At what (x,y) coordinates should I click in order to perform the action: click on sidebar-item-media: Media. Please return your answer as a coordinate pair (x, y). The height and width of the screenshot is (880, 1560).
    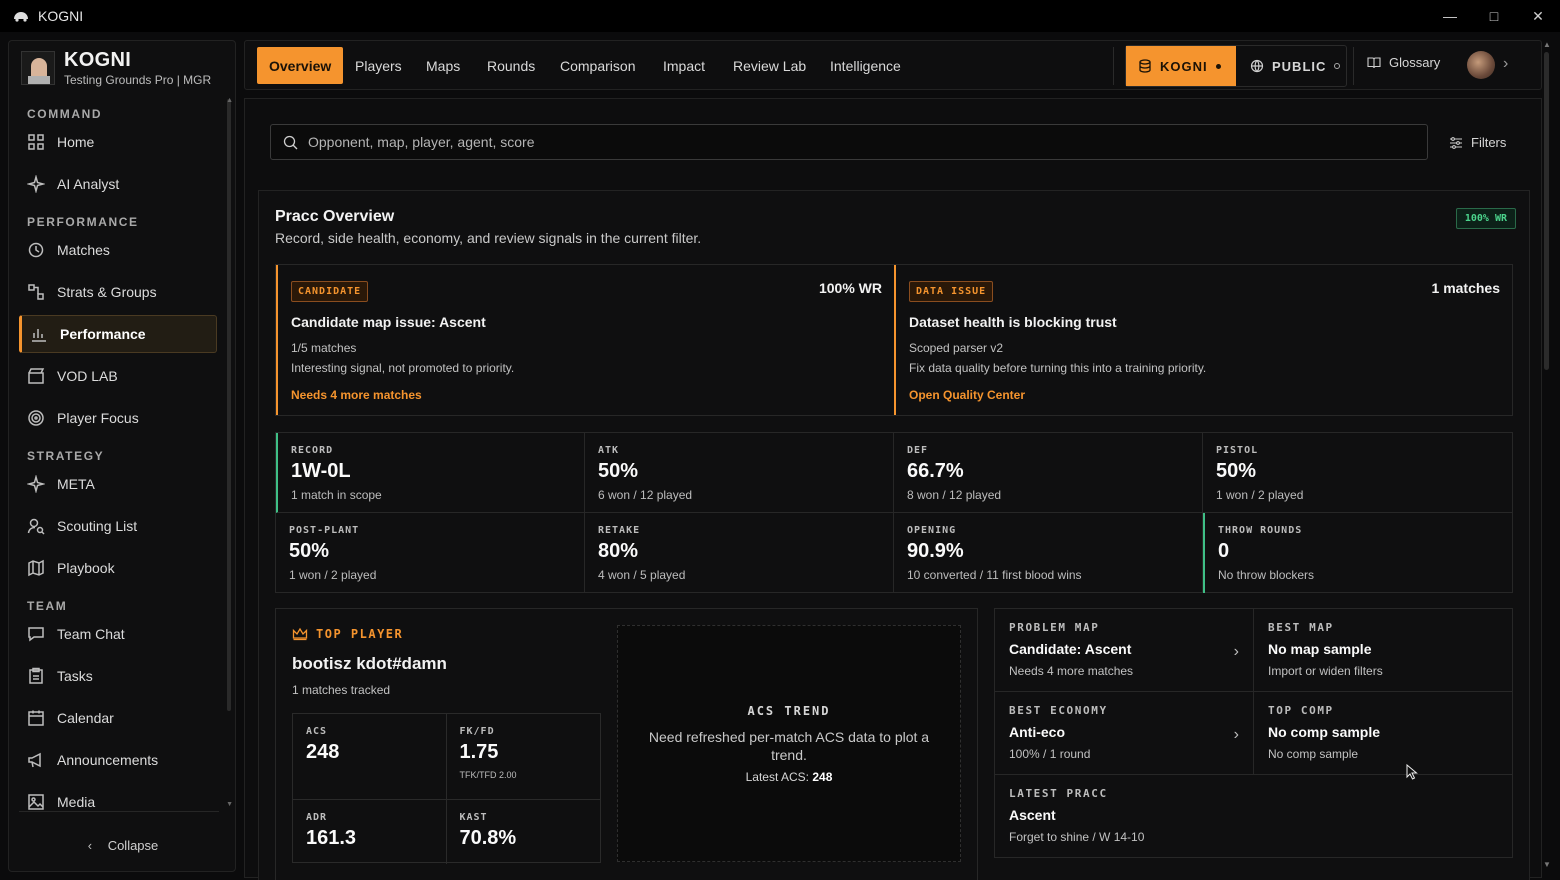
    Looking at the image, I should click on (118, 802).